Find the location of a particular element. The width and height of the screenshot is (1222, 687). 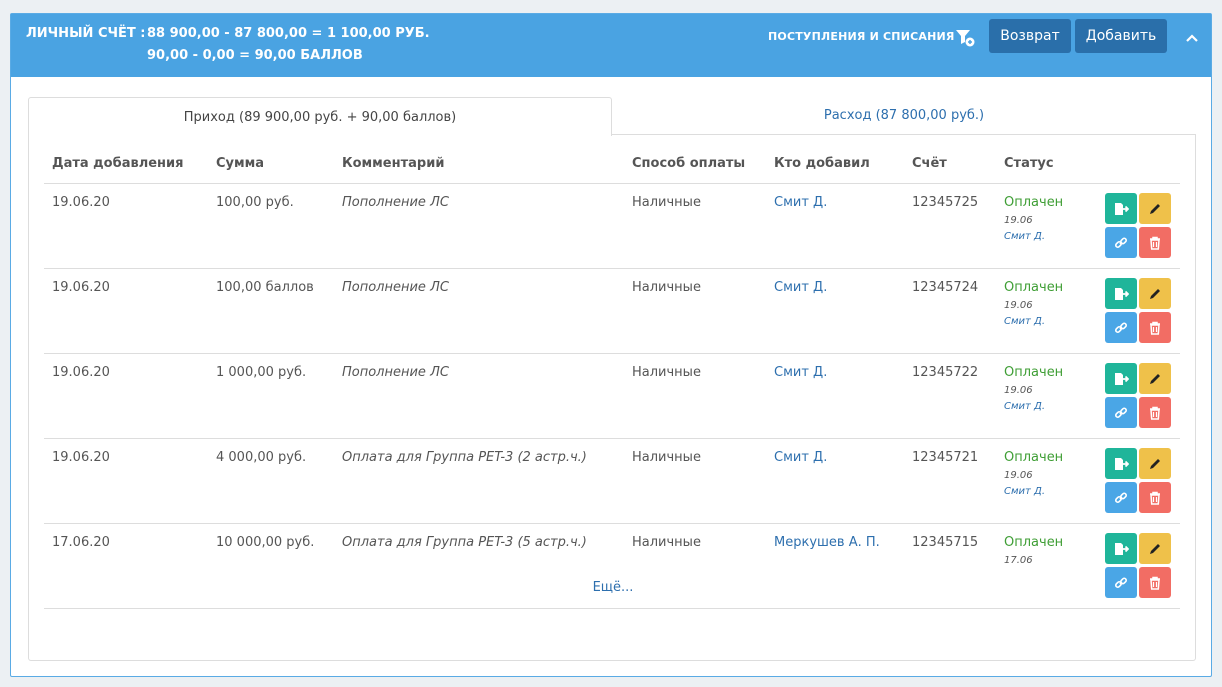

column-header-date: Дата добавления is located at coordinates (118, 163).